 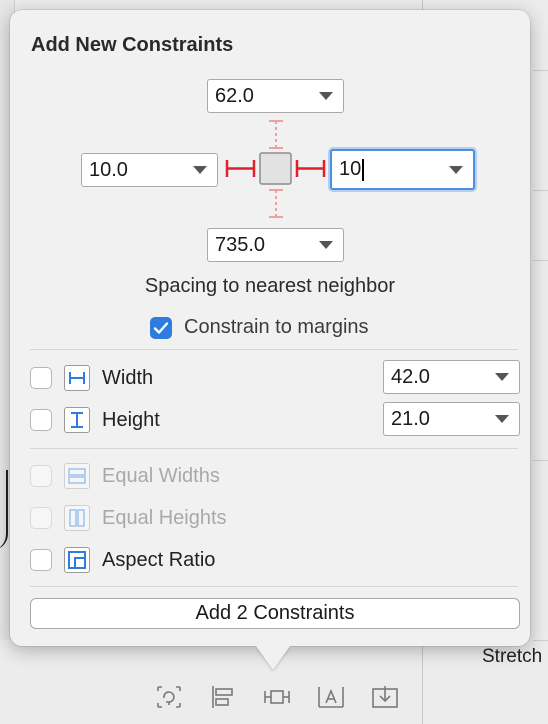 I want to click on pin-right-field: 10, so click(x=402, y=169).